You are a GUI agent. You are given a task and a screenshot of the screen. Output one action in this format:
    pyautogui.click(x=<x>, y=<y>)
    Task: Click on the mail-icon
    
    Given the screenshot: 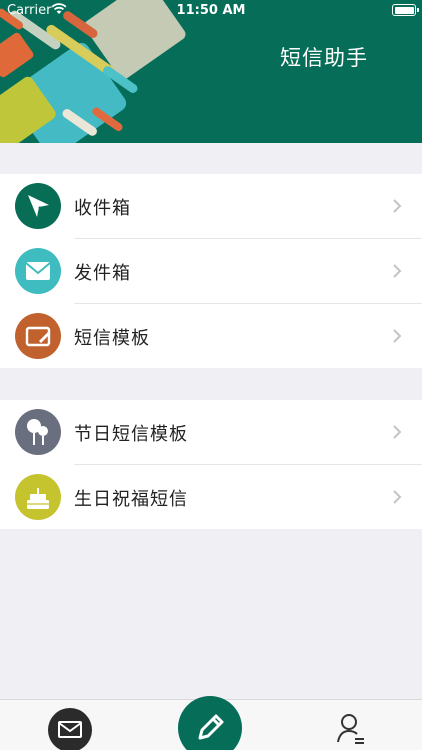 What is the action you would take?
    pyautogui.click(x=70, y=729)
    